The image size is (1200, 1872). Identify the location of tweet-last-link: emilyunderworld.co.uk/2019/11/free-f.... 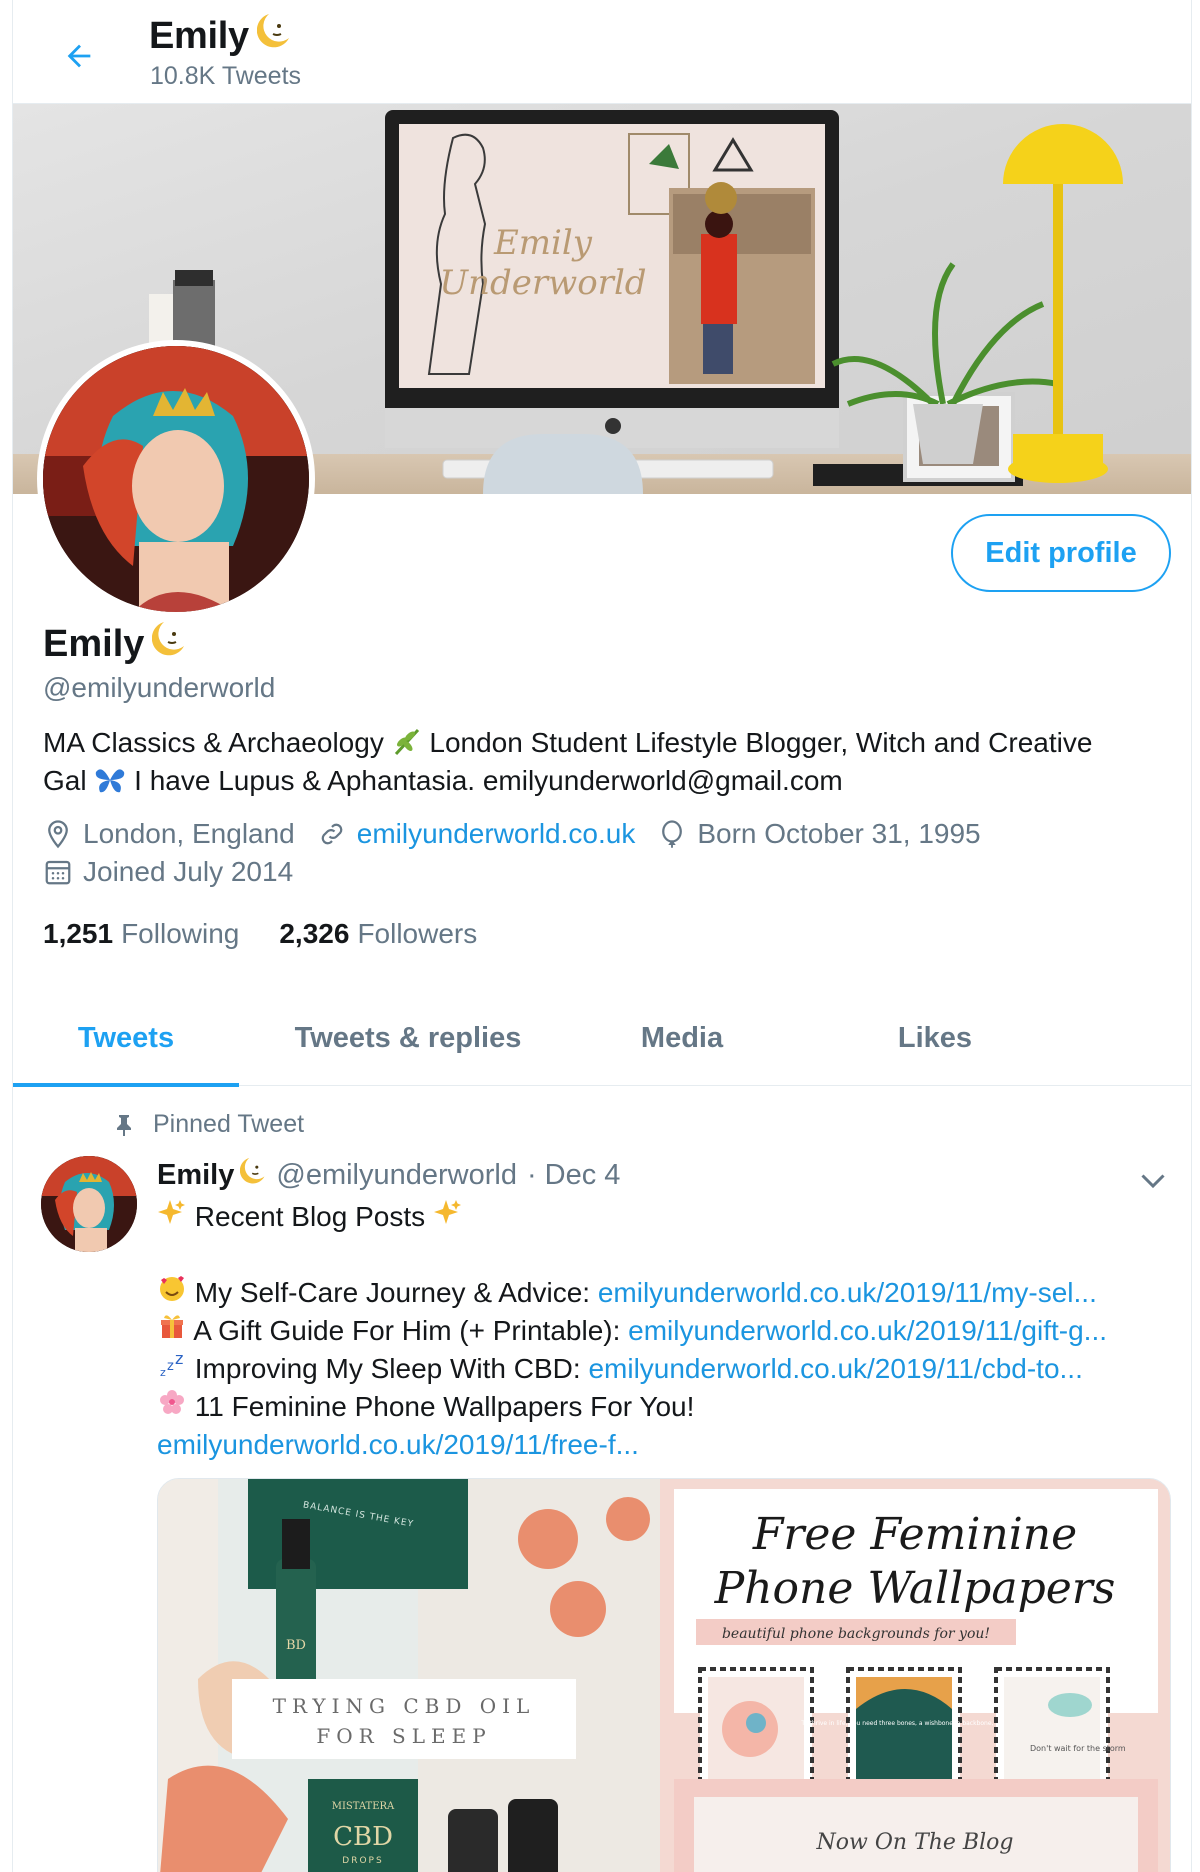
(398, 1444).